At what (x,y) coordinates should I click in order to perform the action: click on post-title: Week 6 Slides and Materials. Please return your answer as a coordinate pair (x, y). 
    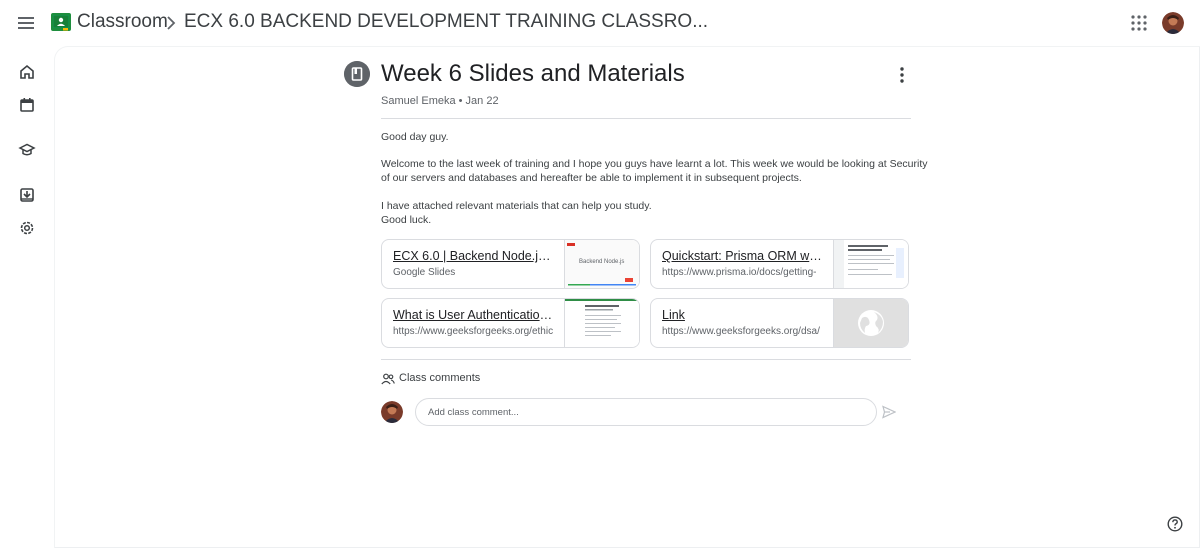
    Looking at the image, I should click on (533, 73).